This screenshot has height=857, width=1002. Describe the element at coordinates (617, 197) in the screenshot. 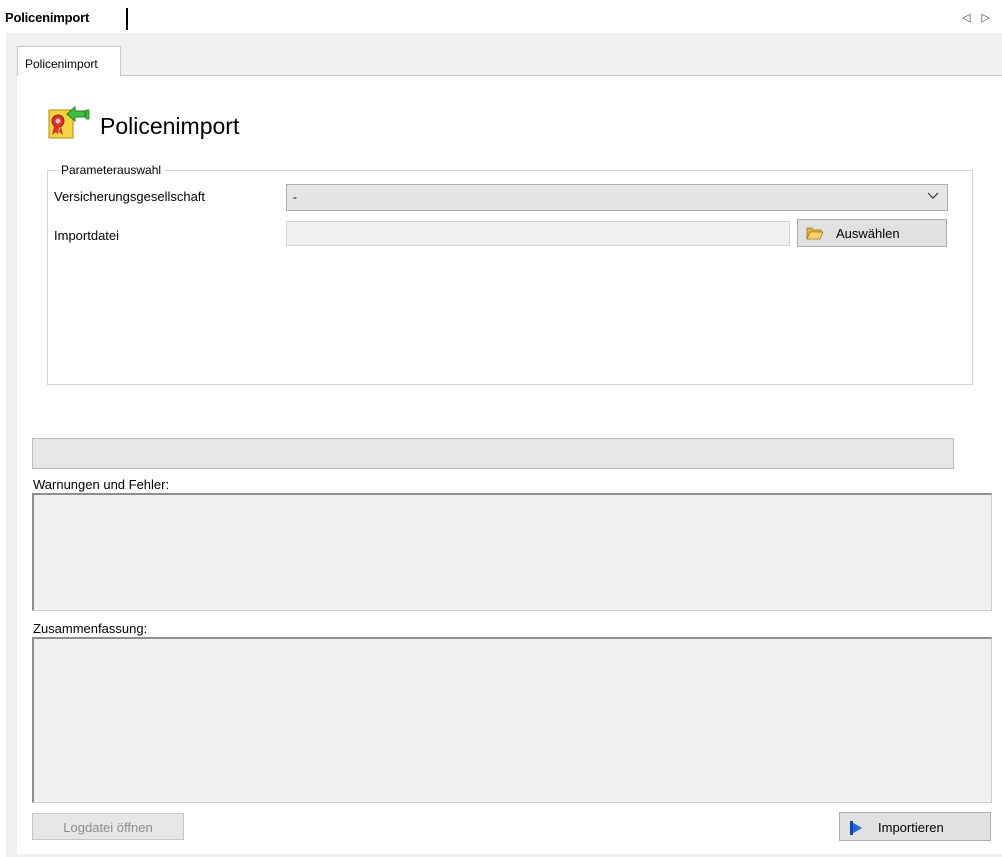

I see `insurer-select: -` at that location.